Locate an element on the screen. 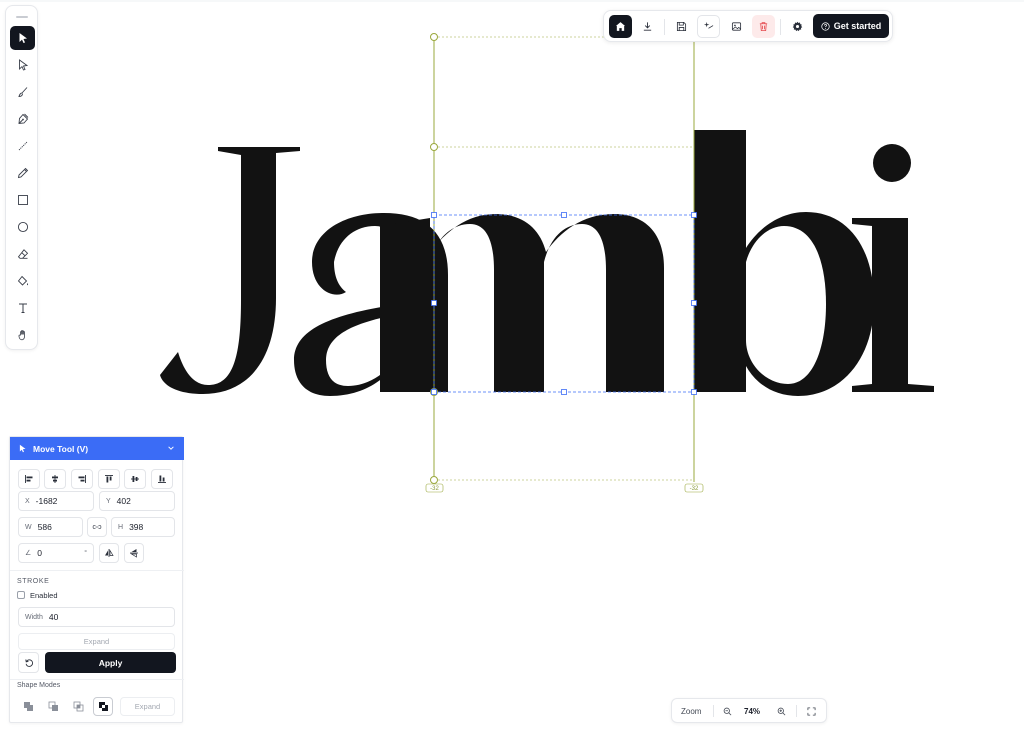 This screenshot has width=1024, height=732. square-icon is located at coordinates (22, 200).